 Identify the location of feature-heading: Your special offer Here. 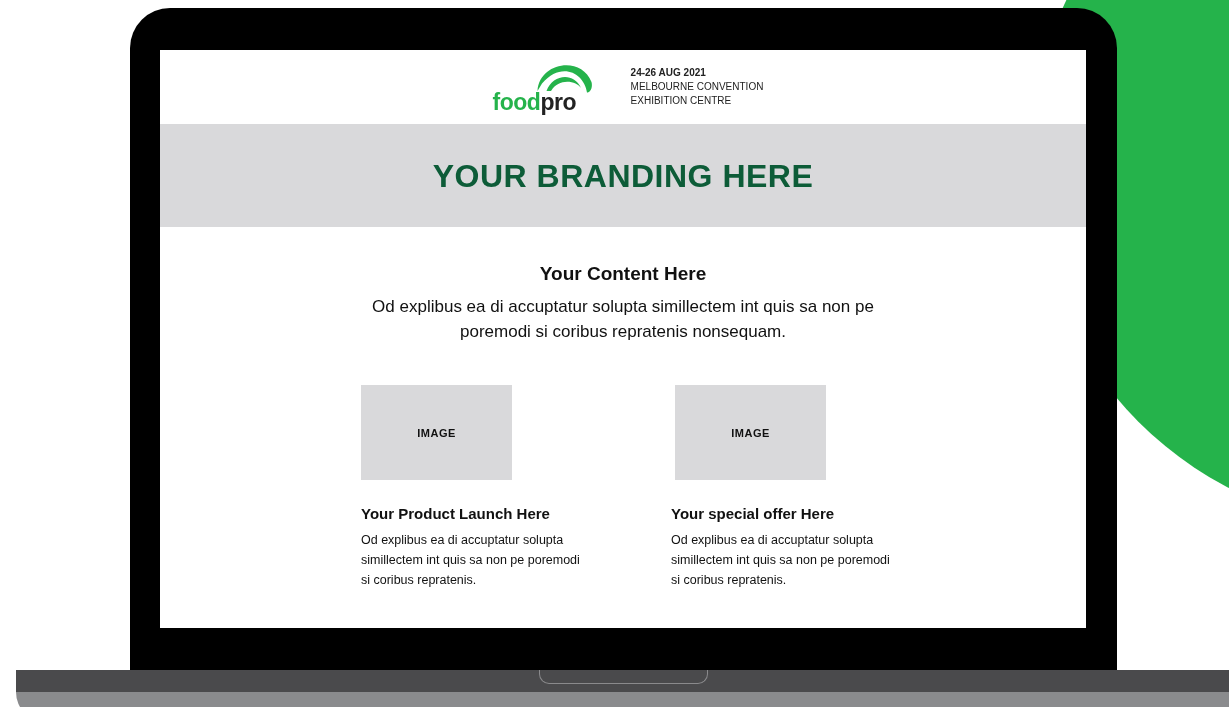
(753, 513).